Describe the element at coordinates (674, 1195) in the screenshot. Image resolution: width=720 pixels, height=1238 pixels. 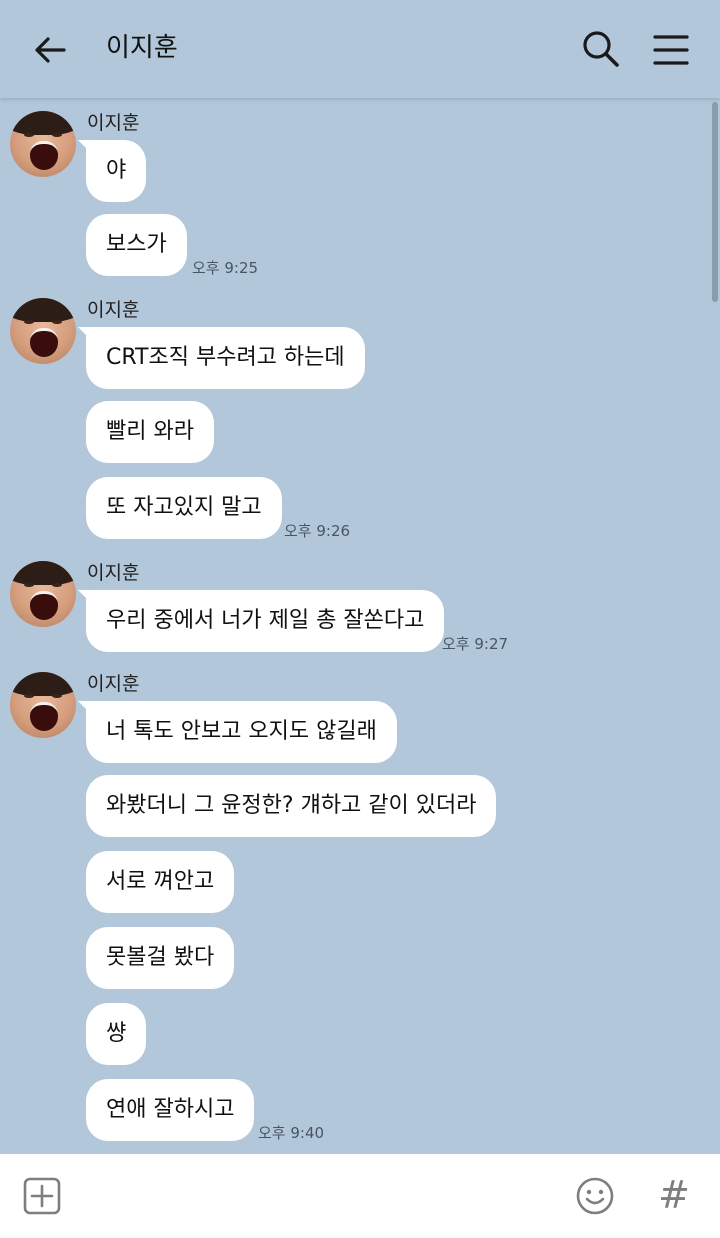
I see `hashtag-button: #` at that location.